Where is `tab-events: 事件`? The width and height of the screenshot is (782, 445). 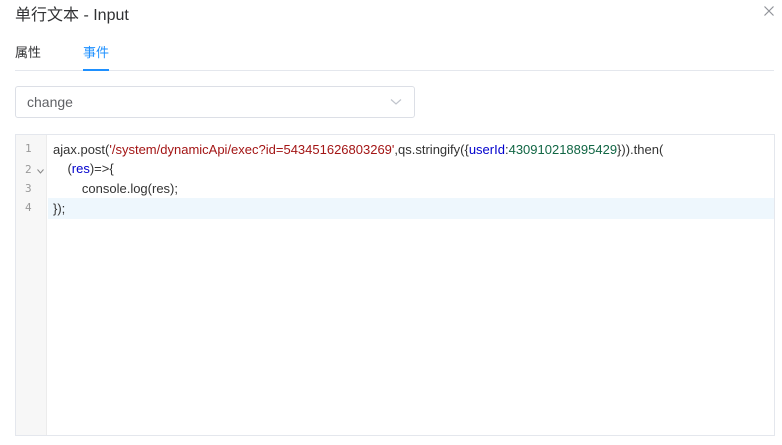 tab-events: 事件 is located at coordinates (96, 57).